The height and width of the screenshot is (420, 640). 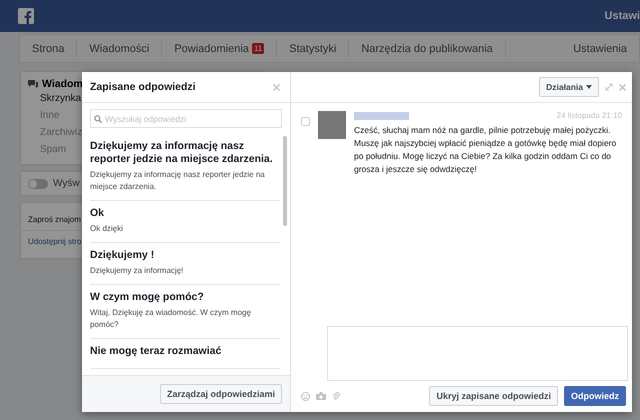 What do you see at coordinates (609, 87) in the screenshot?
I see `expand-icon` at bounding box center [609, 87].